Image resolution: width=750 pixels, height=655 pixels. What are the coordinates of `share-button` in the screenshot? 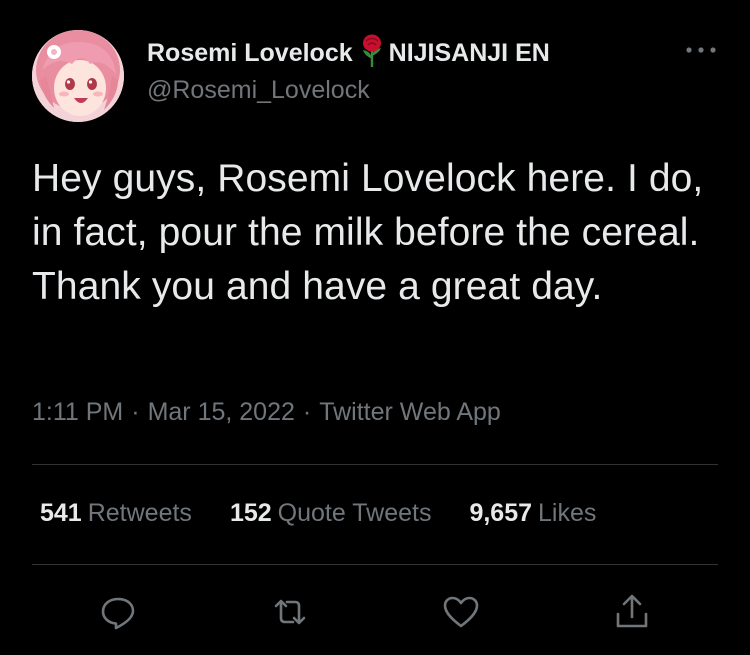 It's located at (632, 612).